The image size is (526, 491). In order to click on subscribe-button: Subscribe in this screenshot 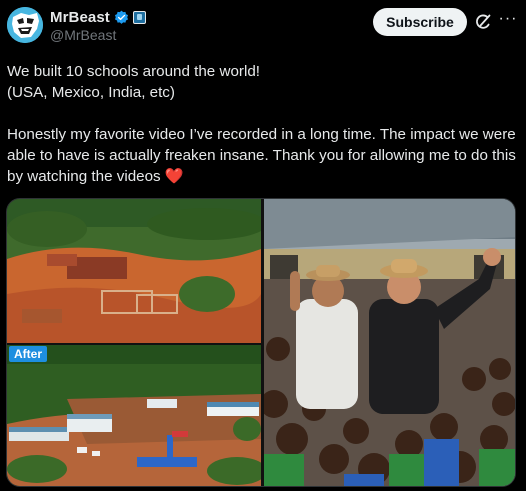, I will do `click(420, 22)`.